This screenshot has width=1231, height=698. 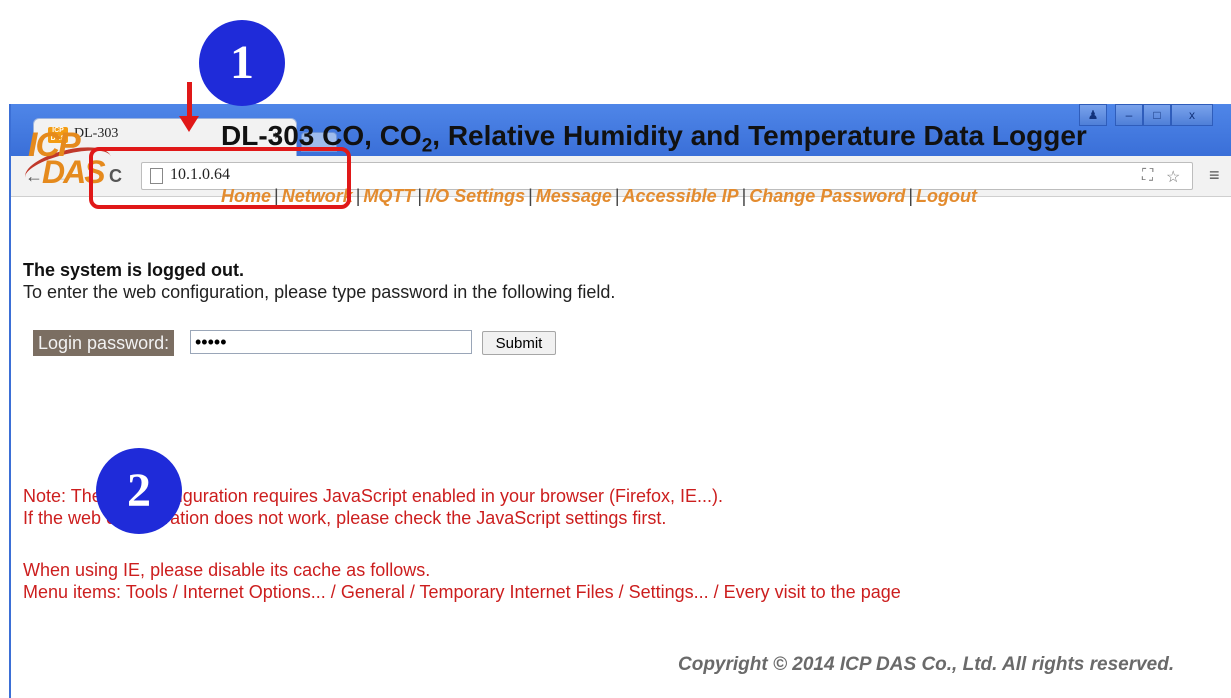 I want to click on step-badge-1: 1, so click(x=242, y=63).